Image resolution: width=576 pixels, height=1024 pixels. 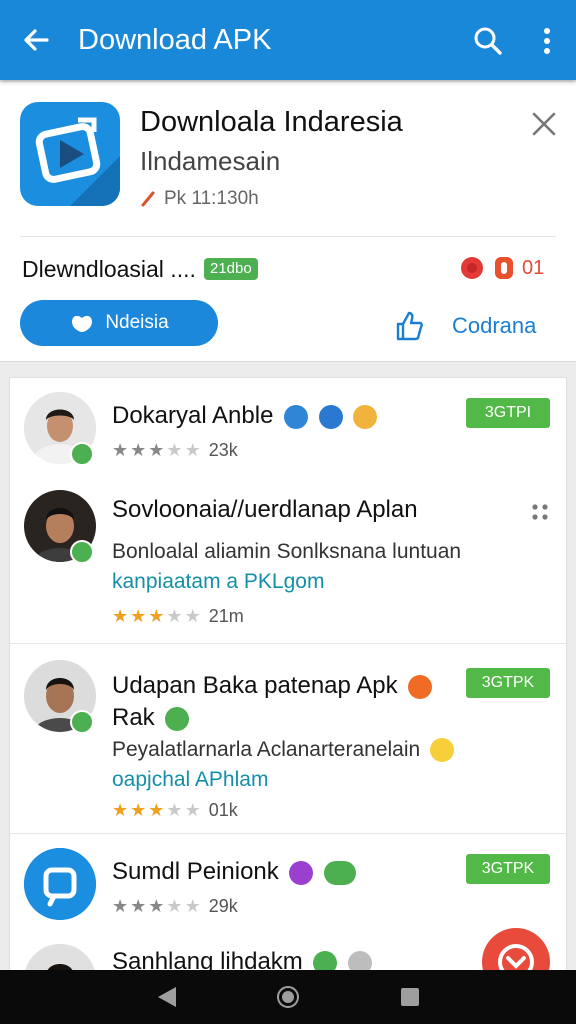 What do you see at coordinates (301, 872) in the screenshot?
I see `play-badge-icon` at bounding box center [301, 872].